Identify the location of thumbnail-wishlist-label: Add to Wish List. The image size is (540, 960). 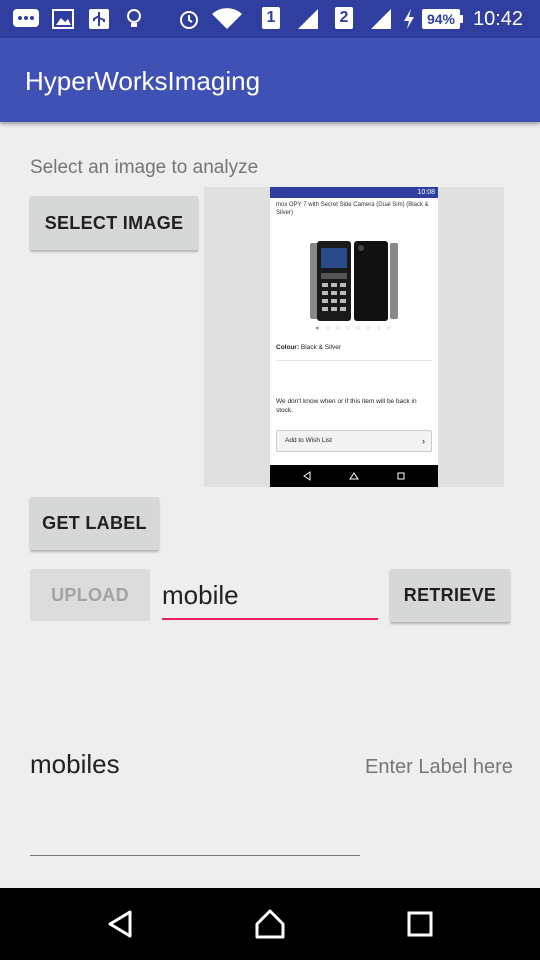
(308, 440).